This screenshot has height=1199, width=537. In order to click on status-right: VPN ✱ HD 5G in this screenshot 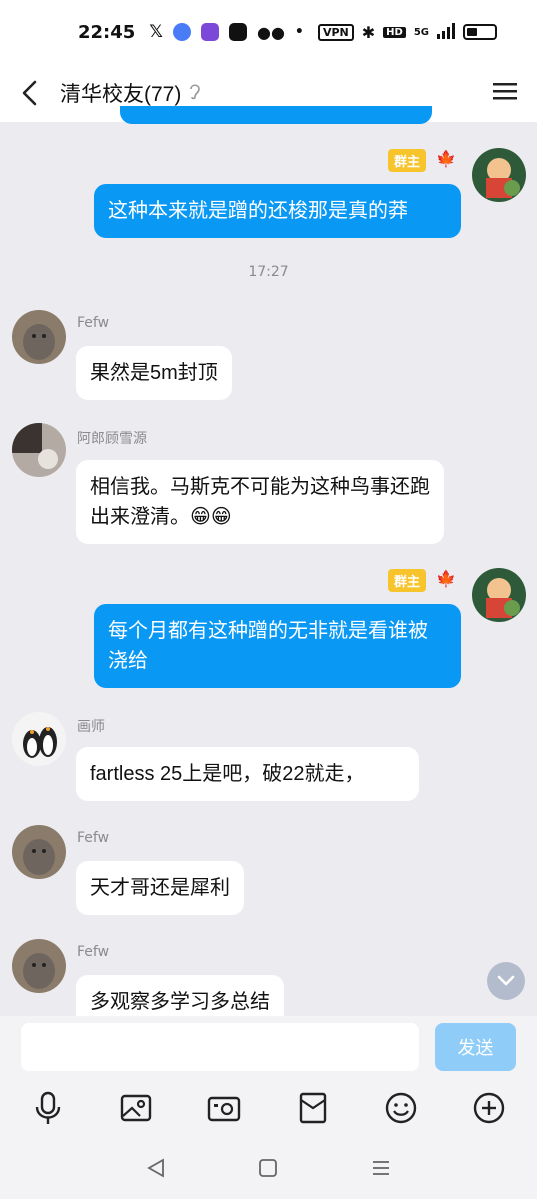, I will do `click(407, 32)`.